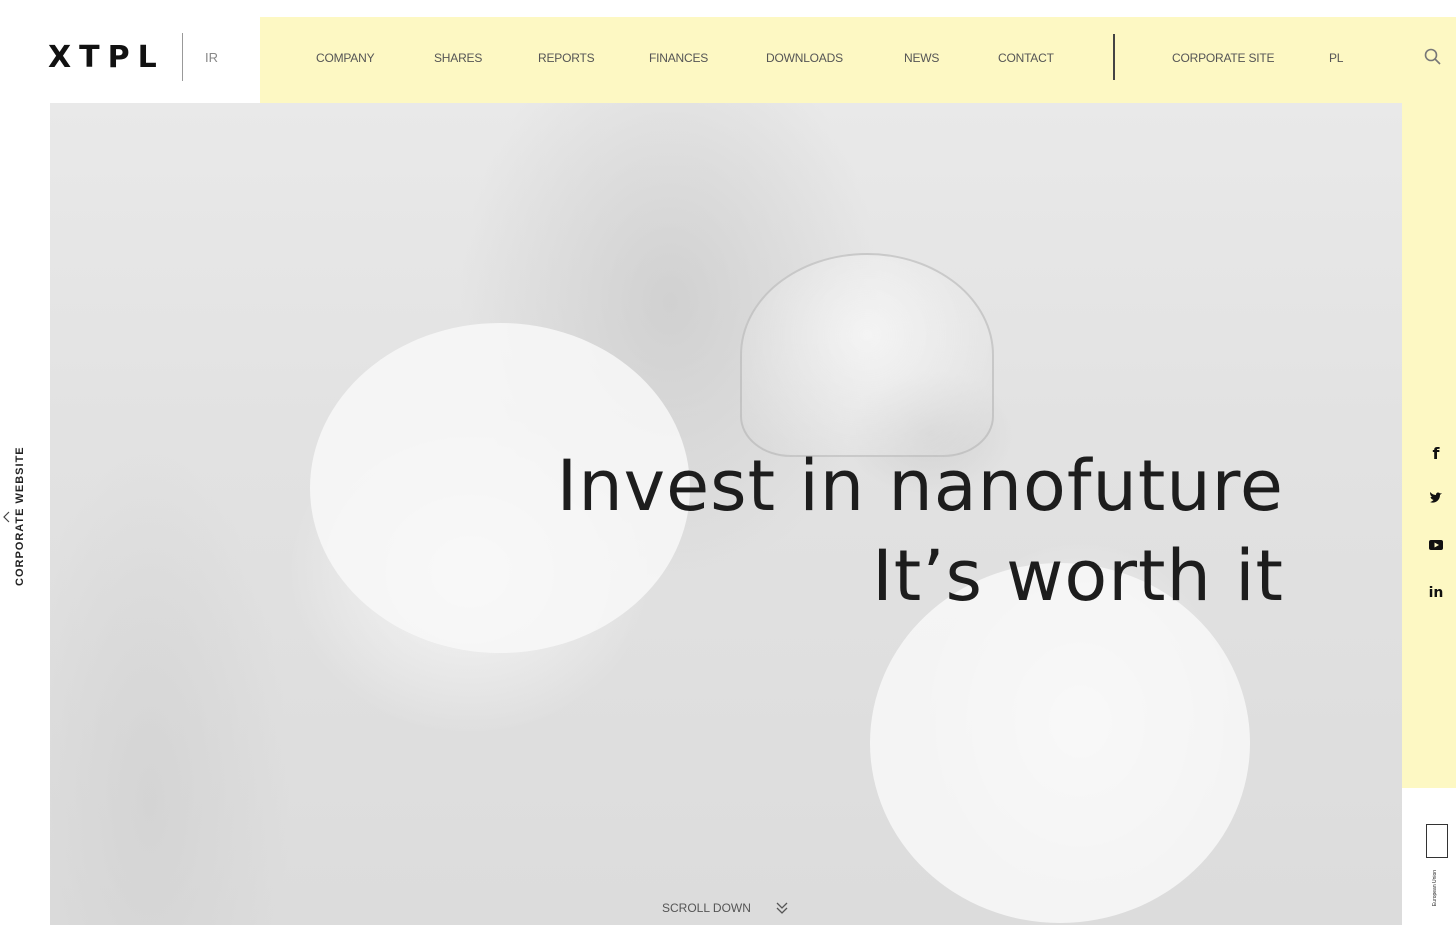  Describe the element at coordinates (706, 908) in the screenshot. I see `scroll-down-label: SCROLL DOWN` at that location.